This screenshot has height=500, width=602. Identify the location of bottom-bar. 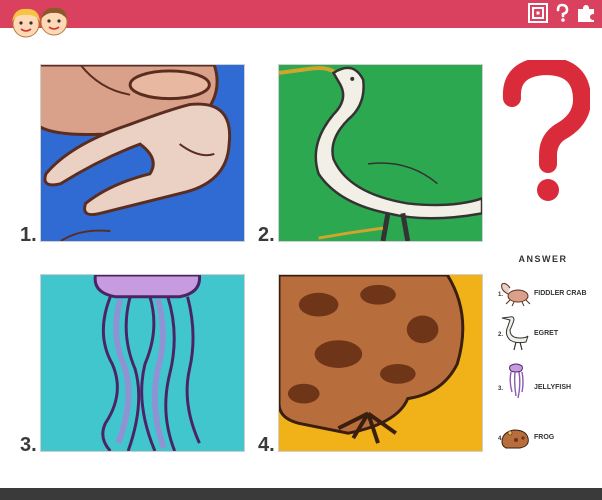
(301, 494).